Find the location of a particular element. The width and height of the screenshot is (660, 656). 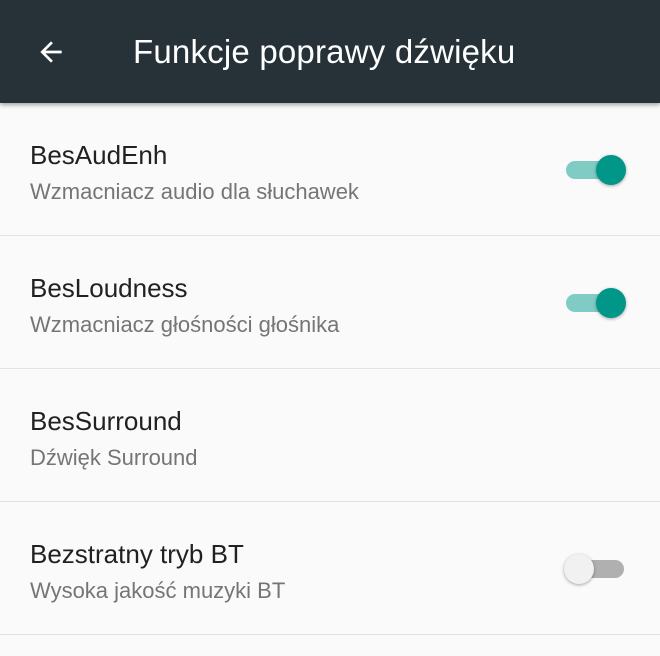

setting-subtitle: Wysoka jakość muzyki BT is located at coordinates (158, 590).